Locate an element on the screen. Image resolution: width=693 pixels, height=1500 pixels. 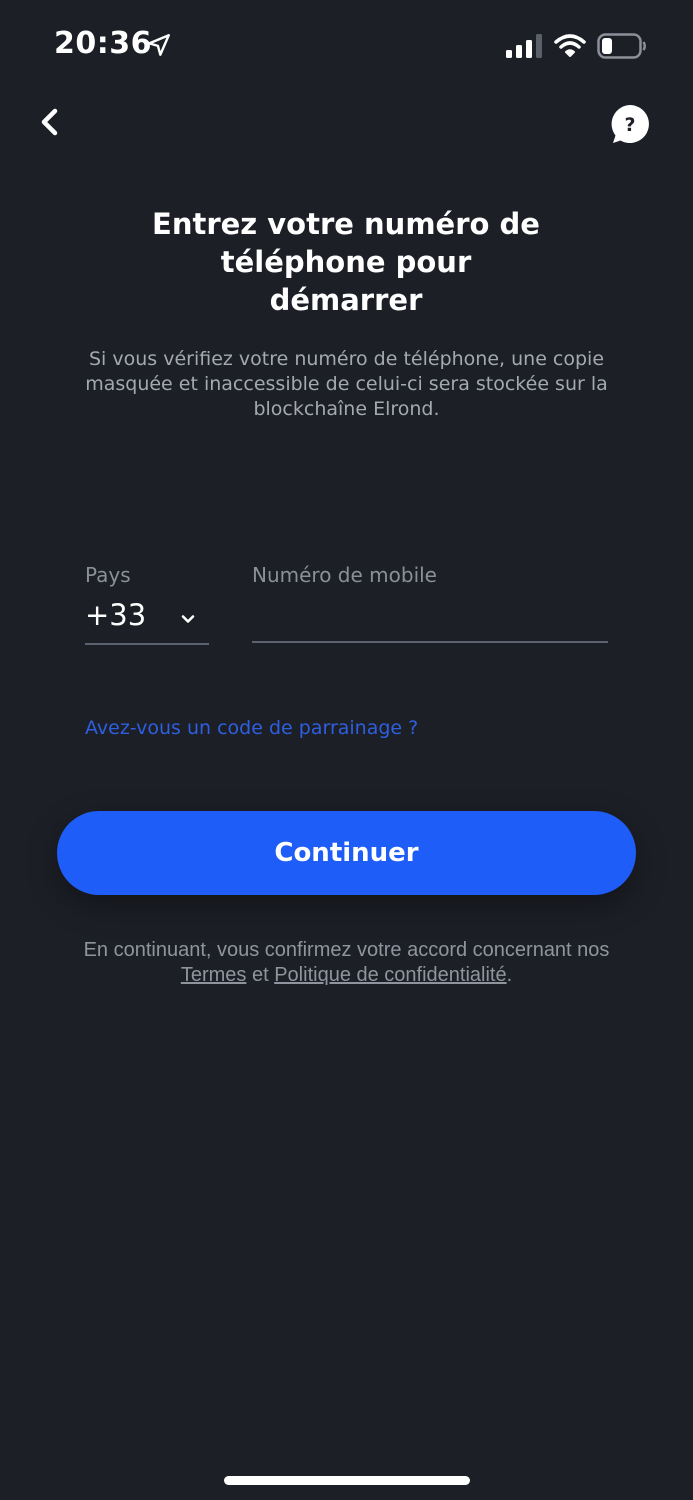
home-indicator is located at coordinates (347, 1480).